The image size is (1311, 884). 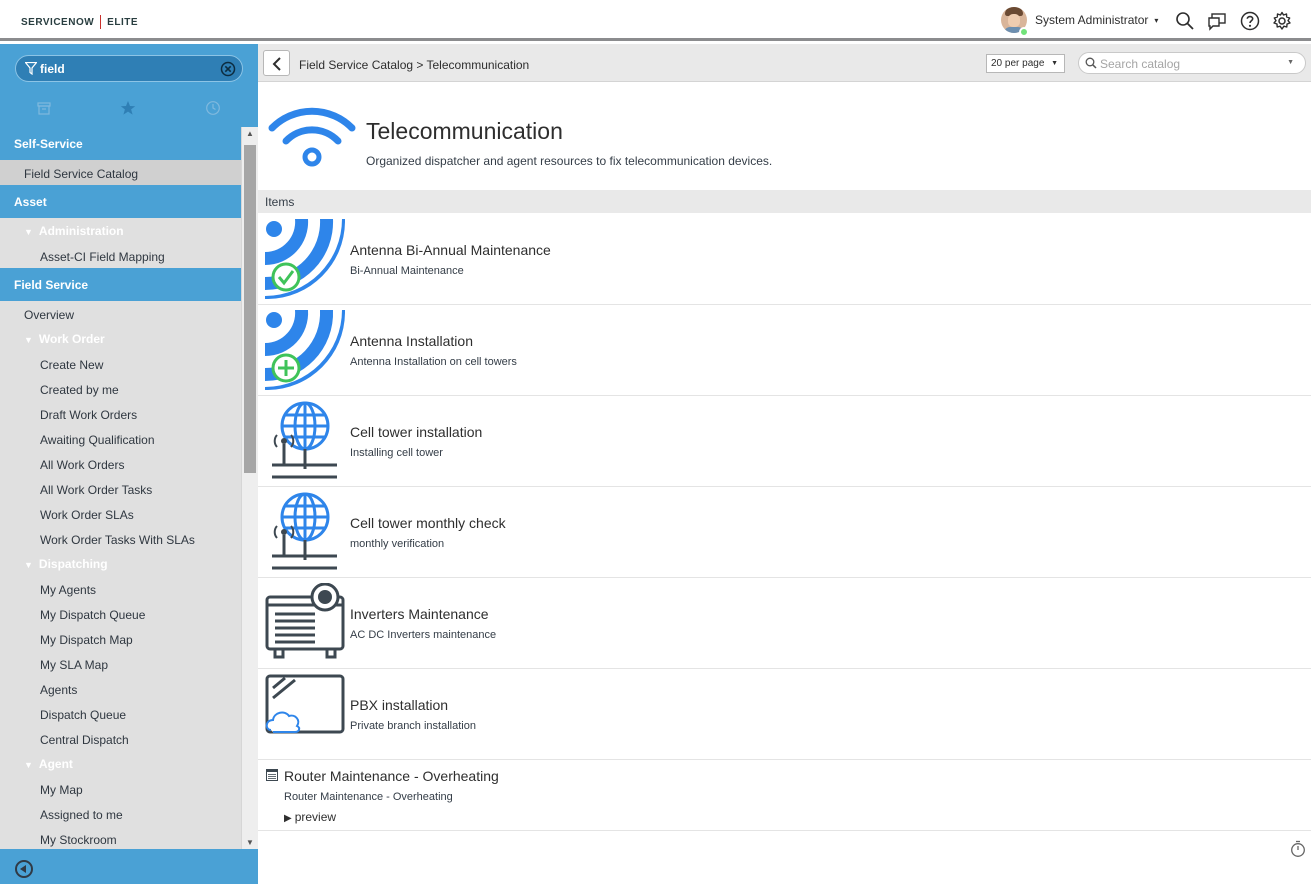 I want to click on nav-label: Administration, so click(x=81, y=231).